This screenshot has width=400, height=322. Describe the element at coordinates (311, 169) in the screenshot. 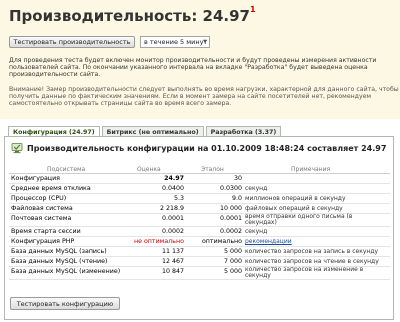

I see `header-notes: Примечания` at that location.